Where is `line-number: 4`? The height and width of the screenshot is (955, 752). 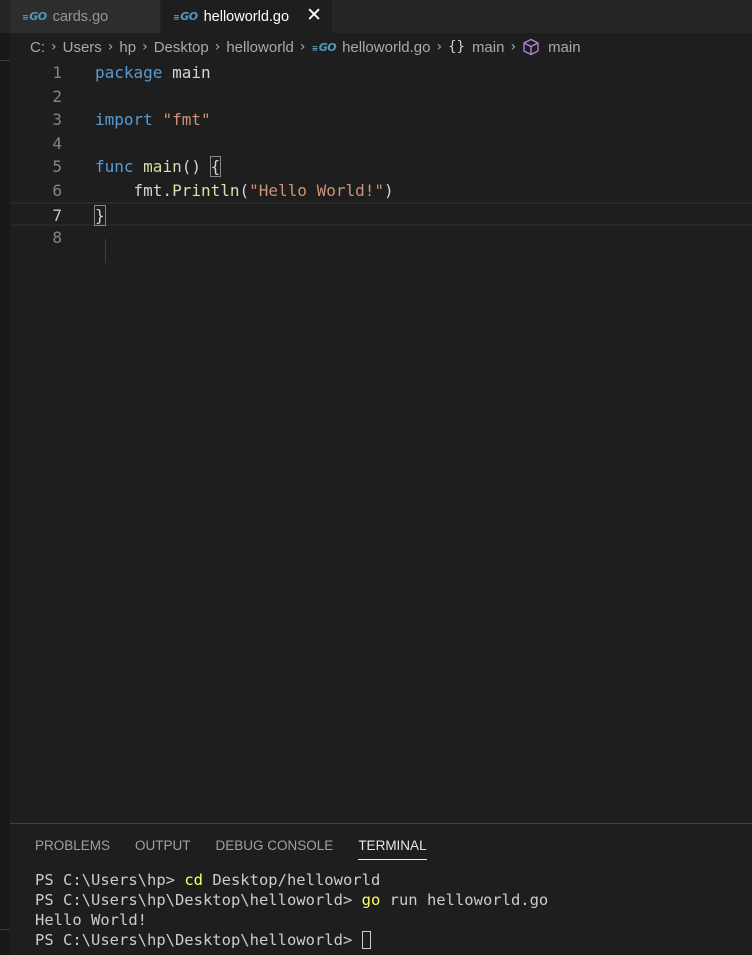 line-number: 4 is located at coordinates (57, 143).